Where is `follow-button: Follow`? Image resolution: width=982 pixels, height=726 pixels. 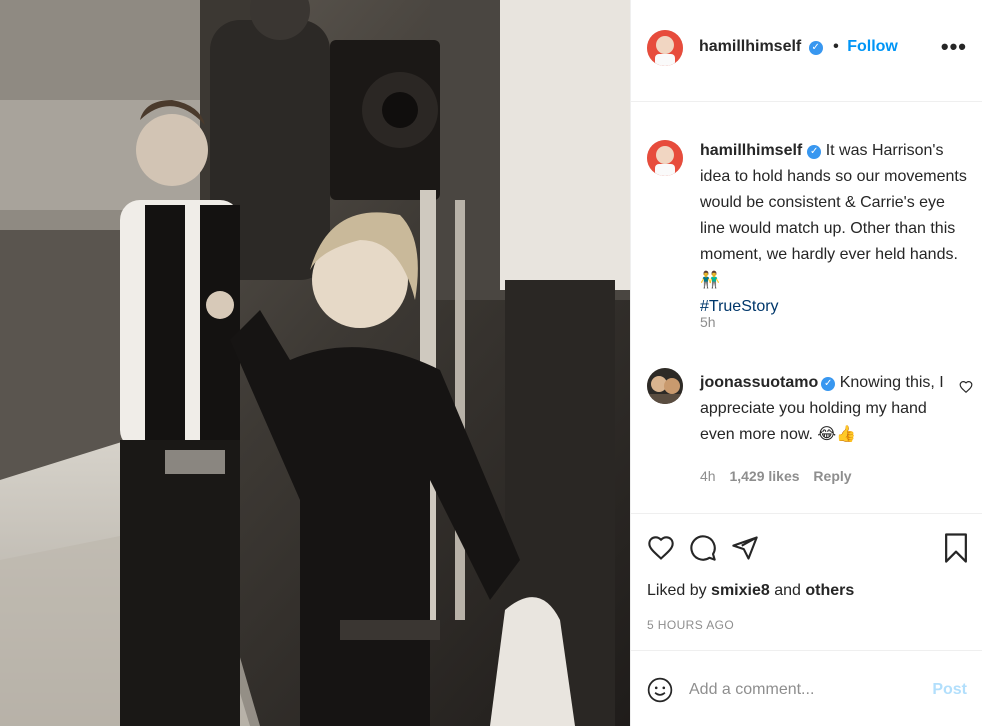 follow-button: Follow is located at coordinates (872, 46).